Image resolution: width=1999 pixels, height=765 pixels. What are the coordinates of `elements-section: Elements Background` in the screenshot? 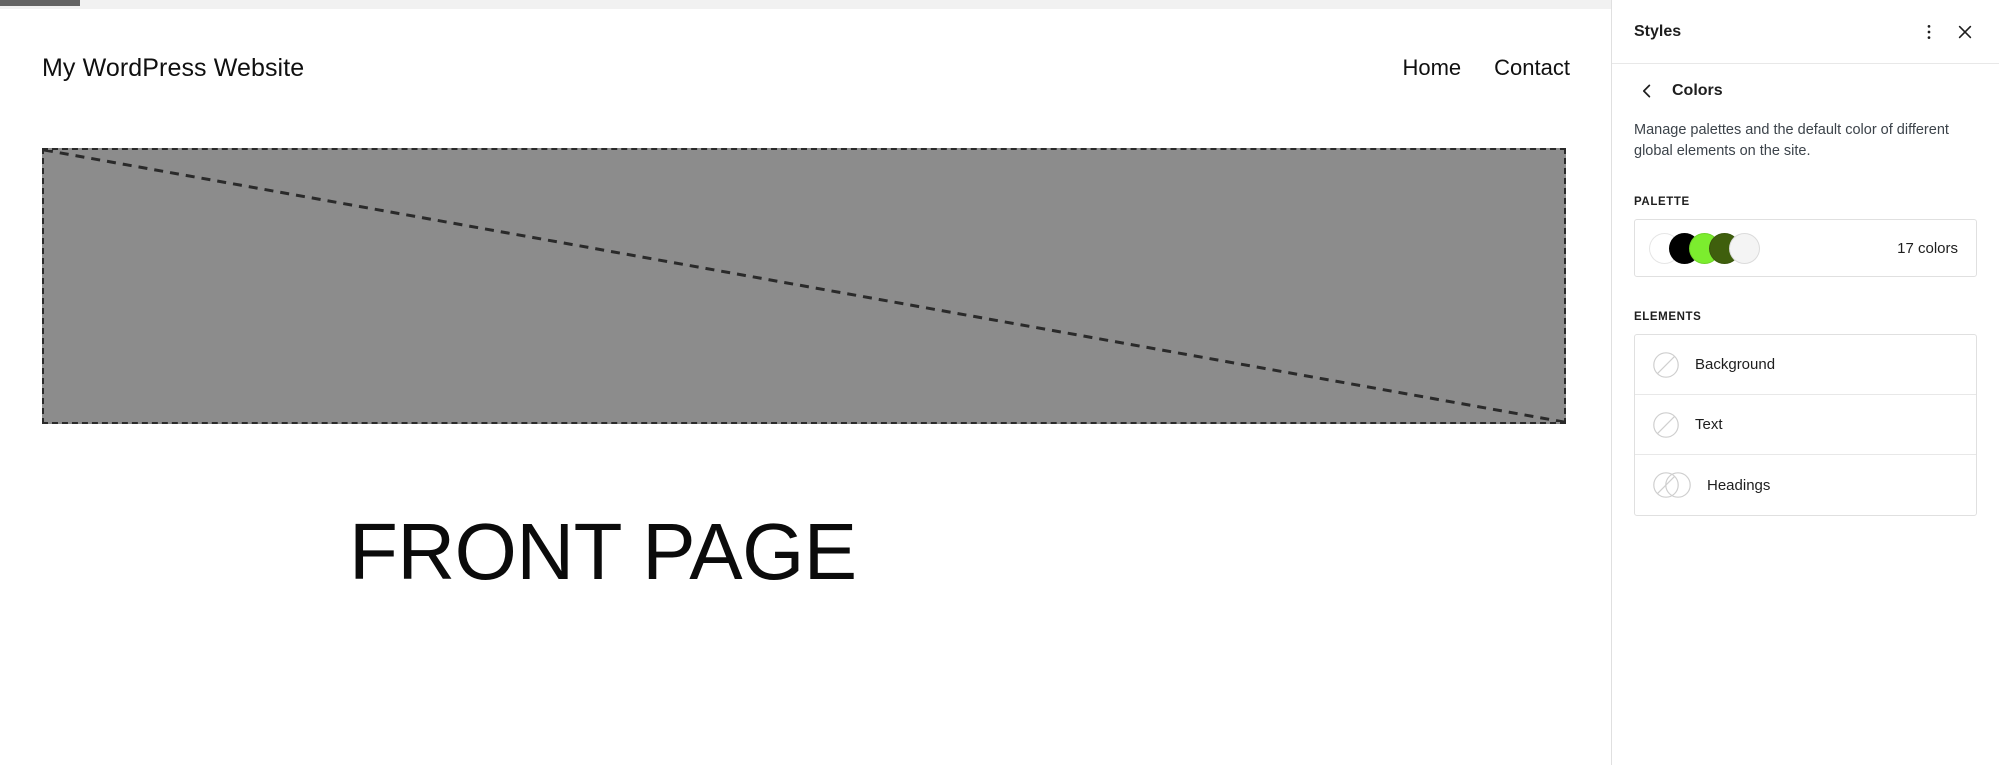 It's located at (1805, 414).